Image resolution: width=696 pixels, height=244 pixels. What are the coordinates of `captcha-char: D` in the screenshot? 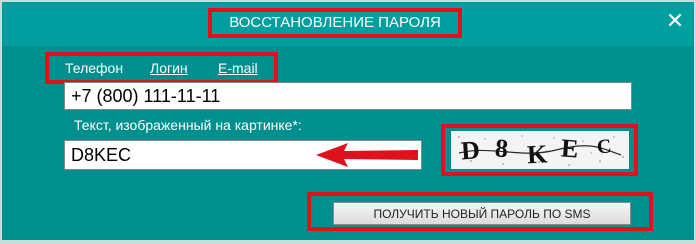 It's located at (470, 150).